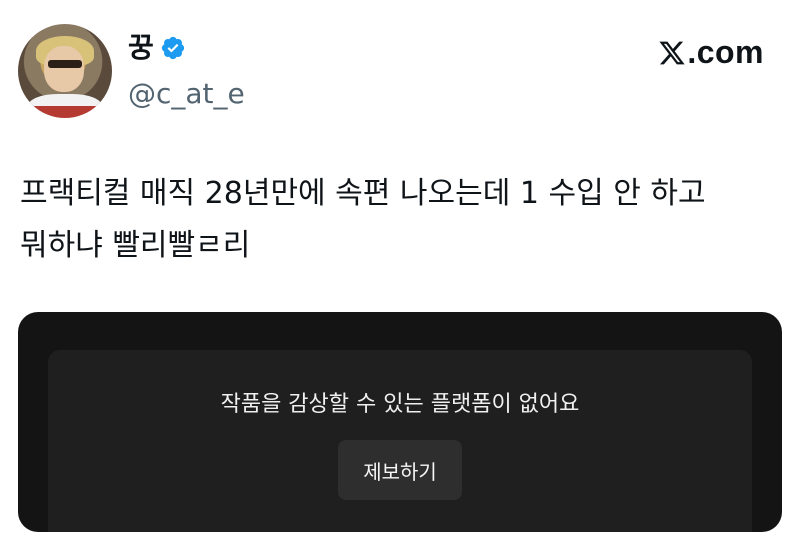 The width and height of the screenshot is (800, 560). Describe the element at coordinates (725, 52) in the screenshot. I see `x-logo-text: .com` at that location.